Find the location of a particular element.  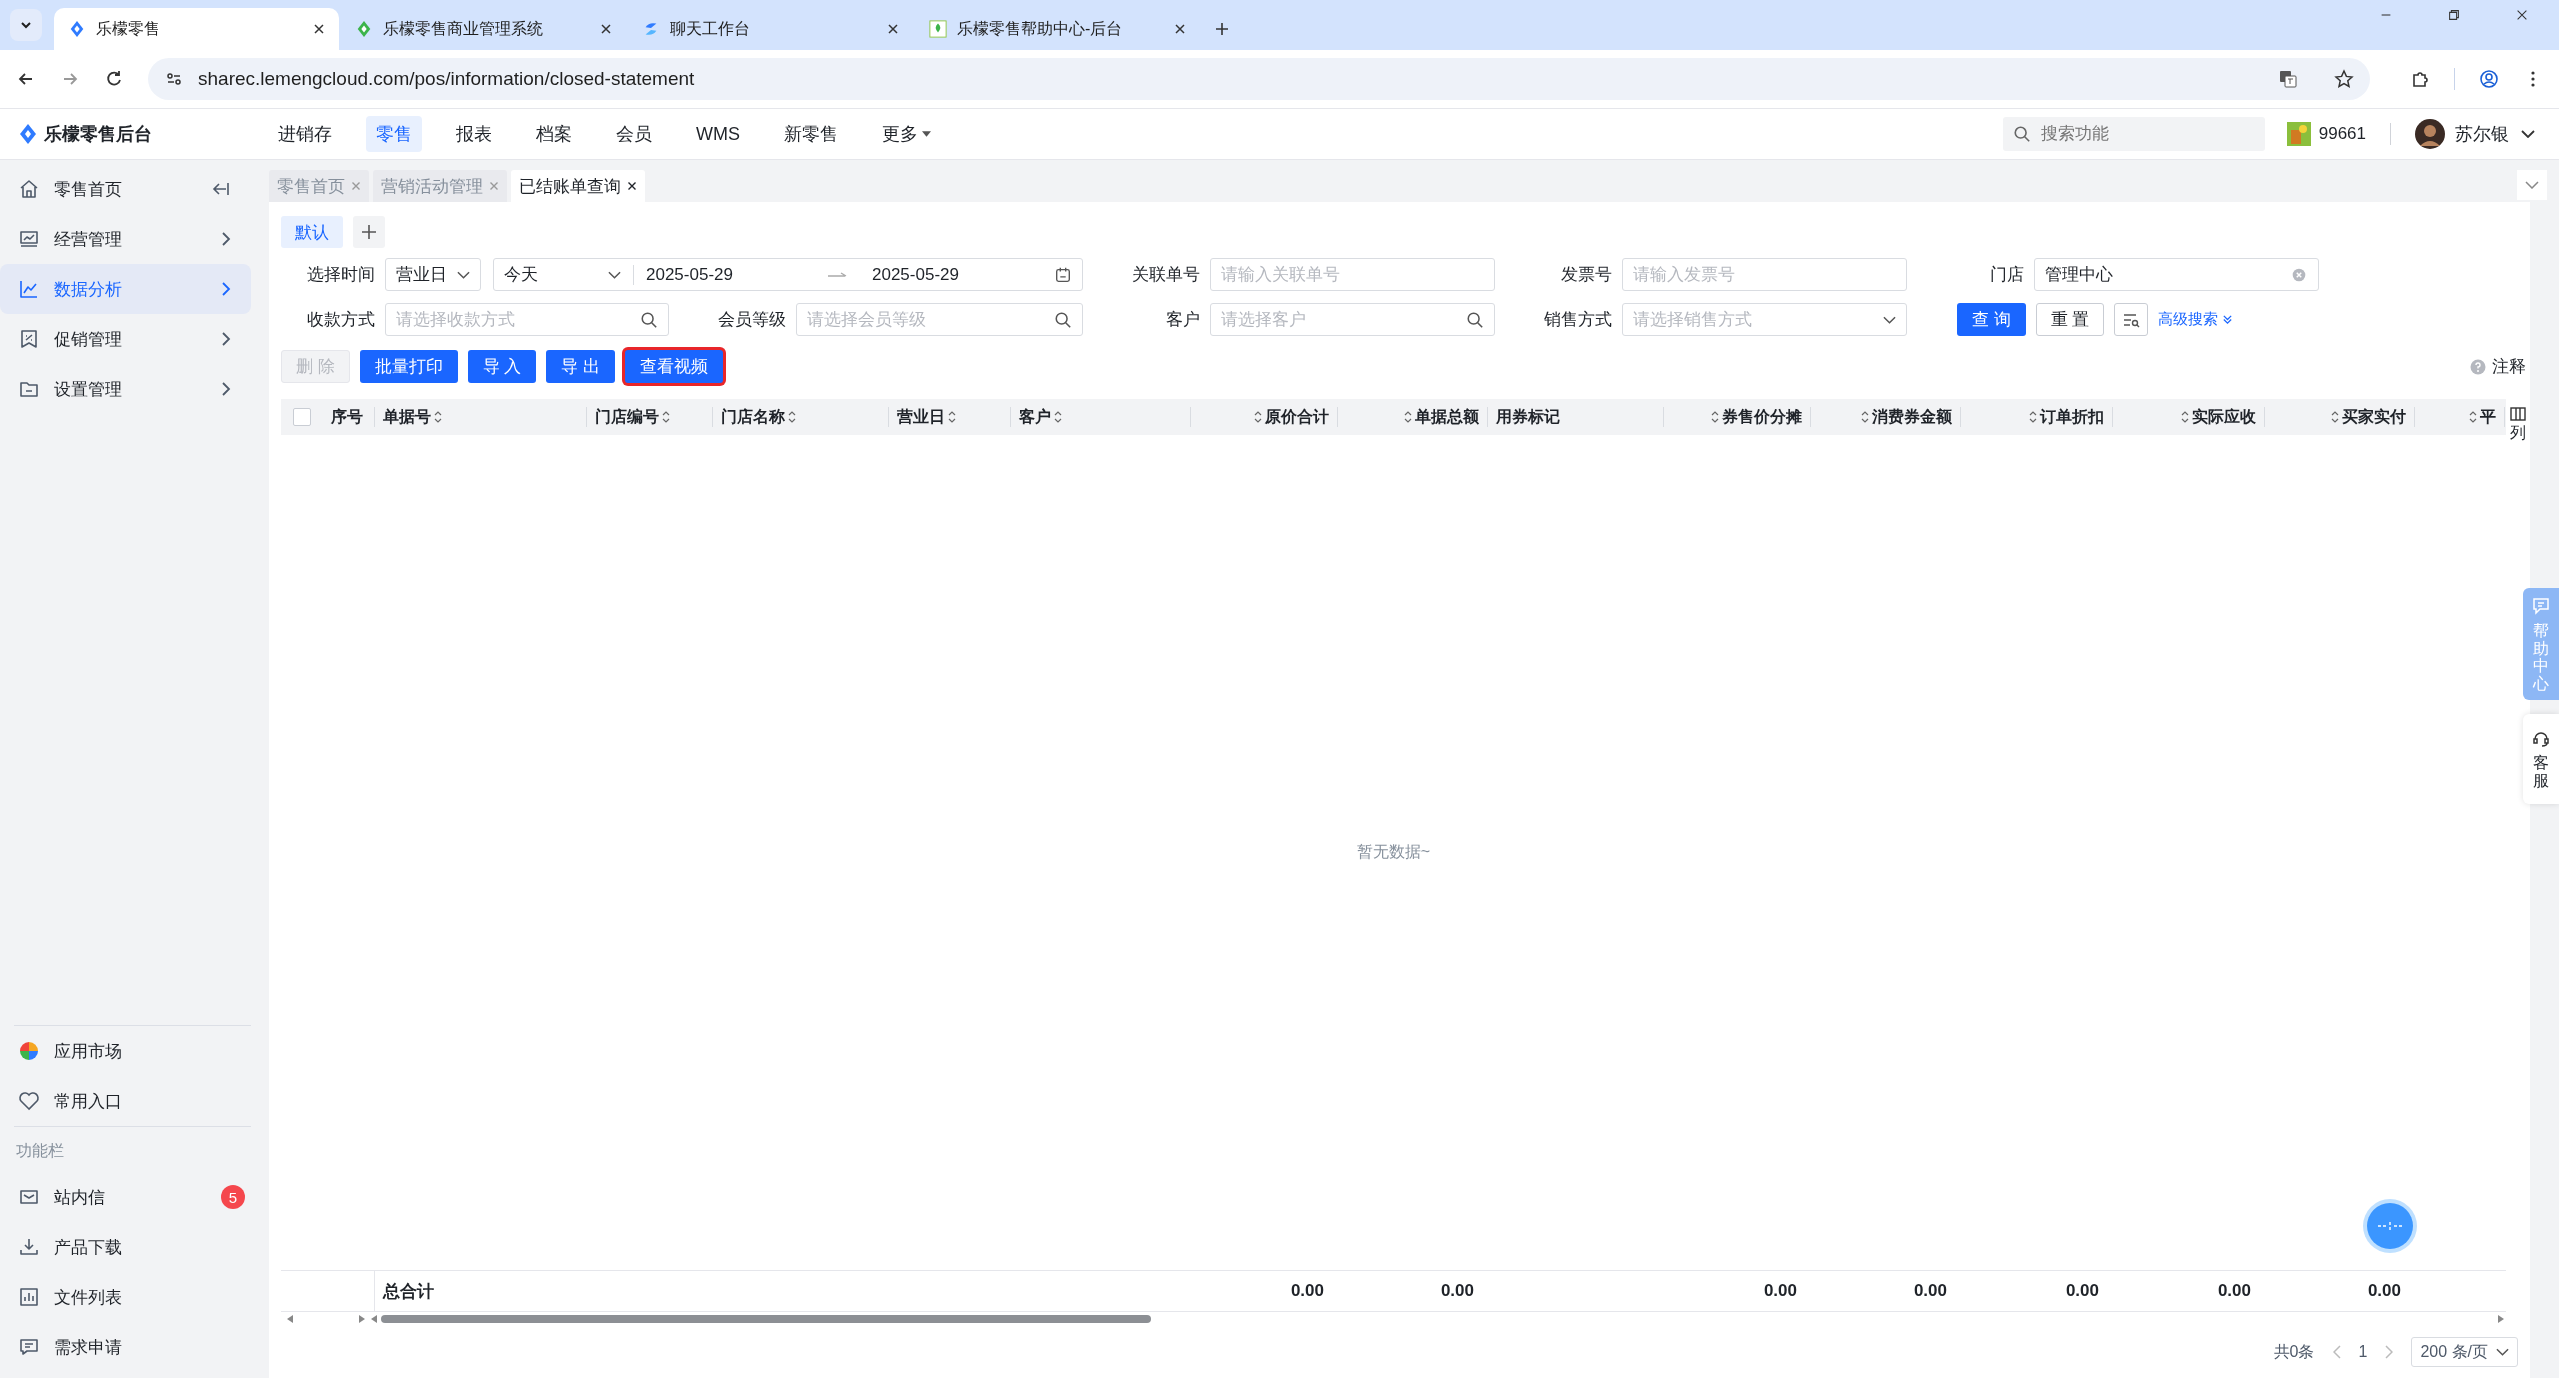

nav-item: 更多 is located at coordinates (906, 134).